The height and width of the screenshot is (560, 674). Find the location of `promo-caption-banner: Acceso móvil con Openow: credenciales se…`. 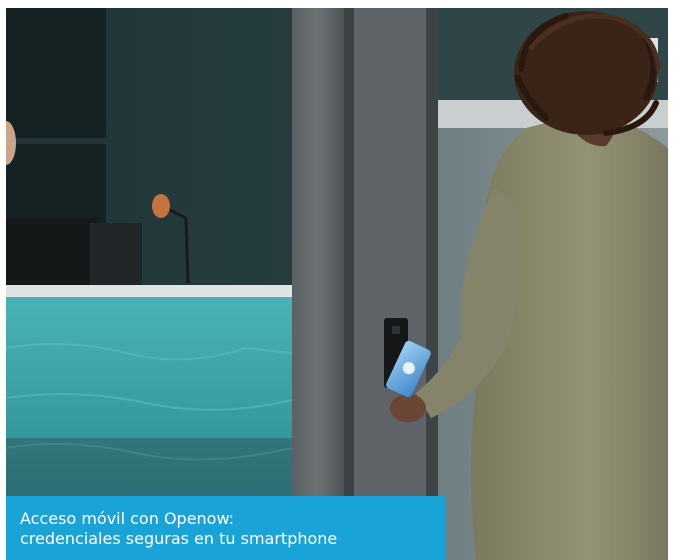

promo-caption-banner: Acceso móvil con Openow: credenciales se… is located at coordinates (225, 528).